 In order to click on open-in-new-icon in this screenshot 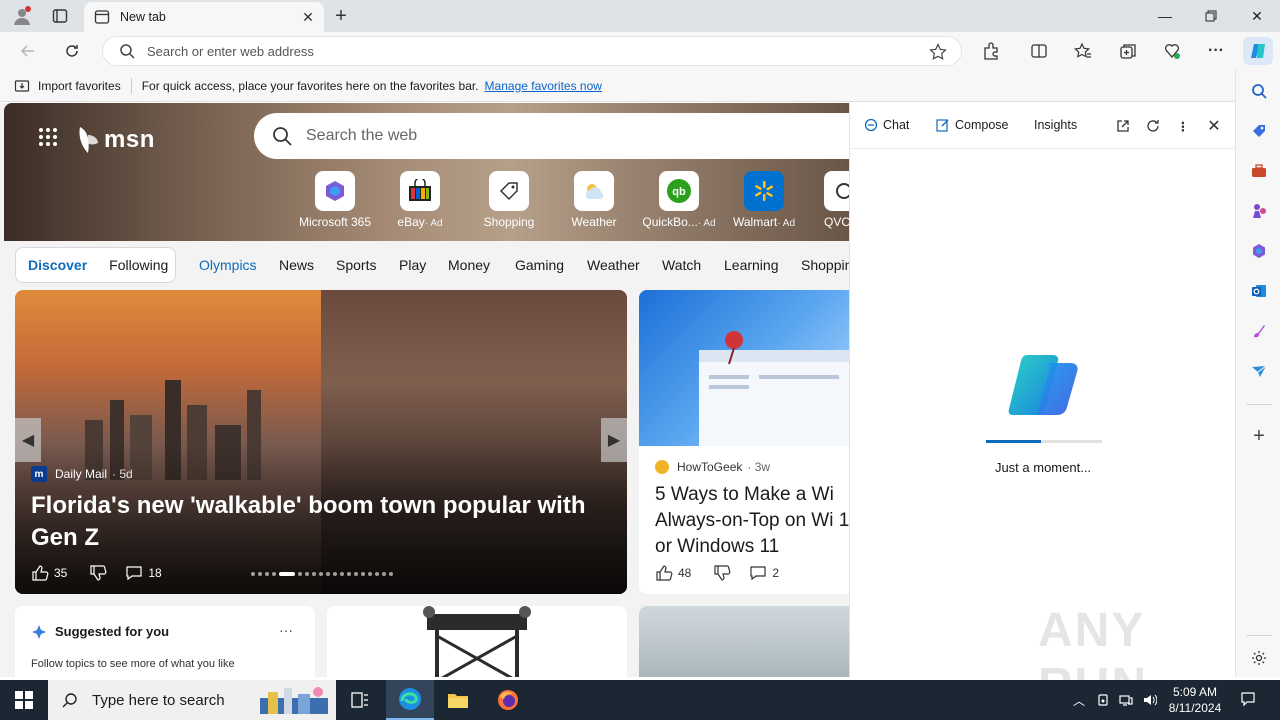, I will do `click(1123, 126)`.